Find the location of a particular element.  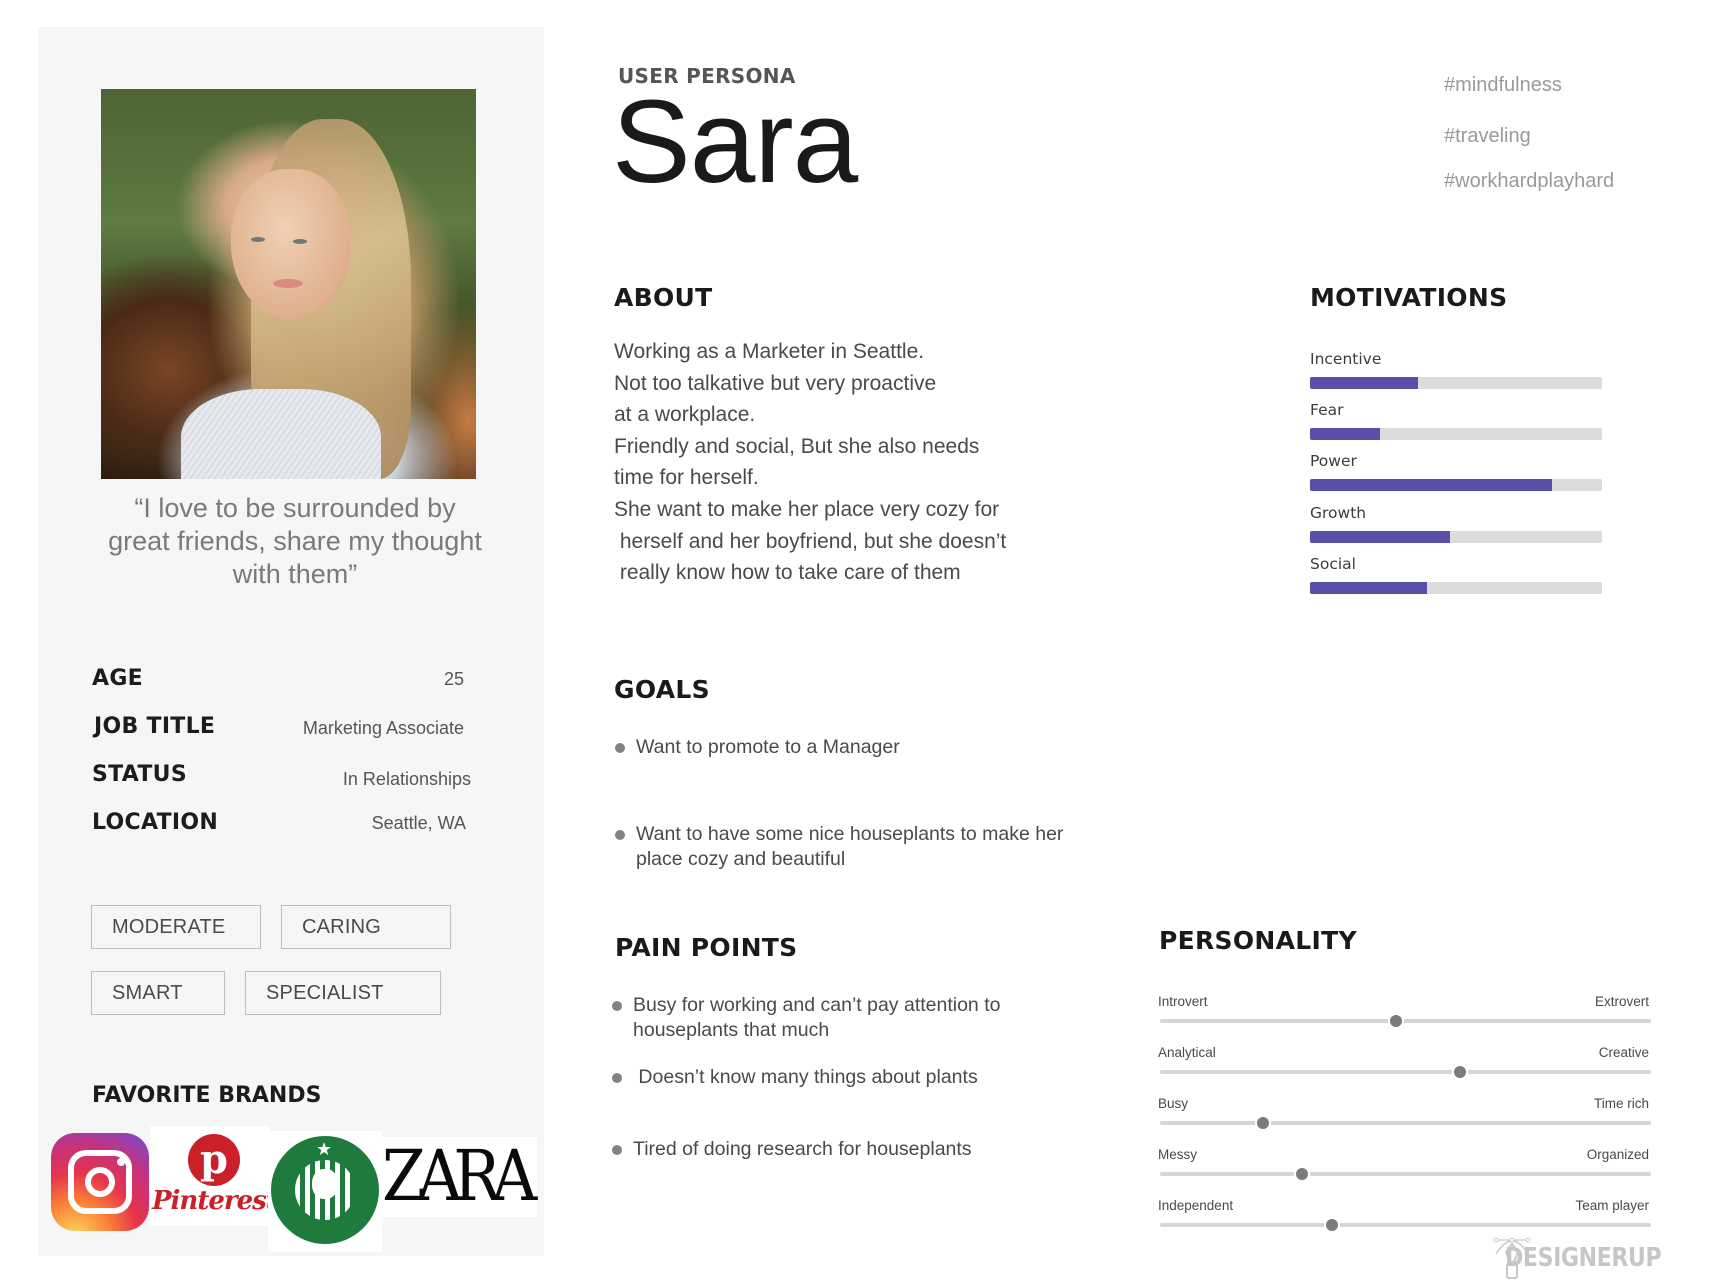

personality-right-label: Creative is located at coordinates (1623, 1052).